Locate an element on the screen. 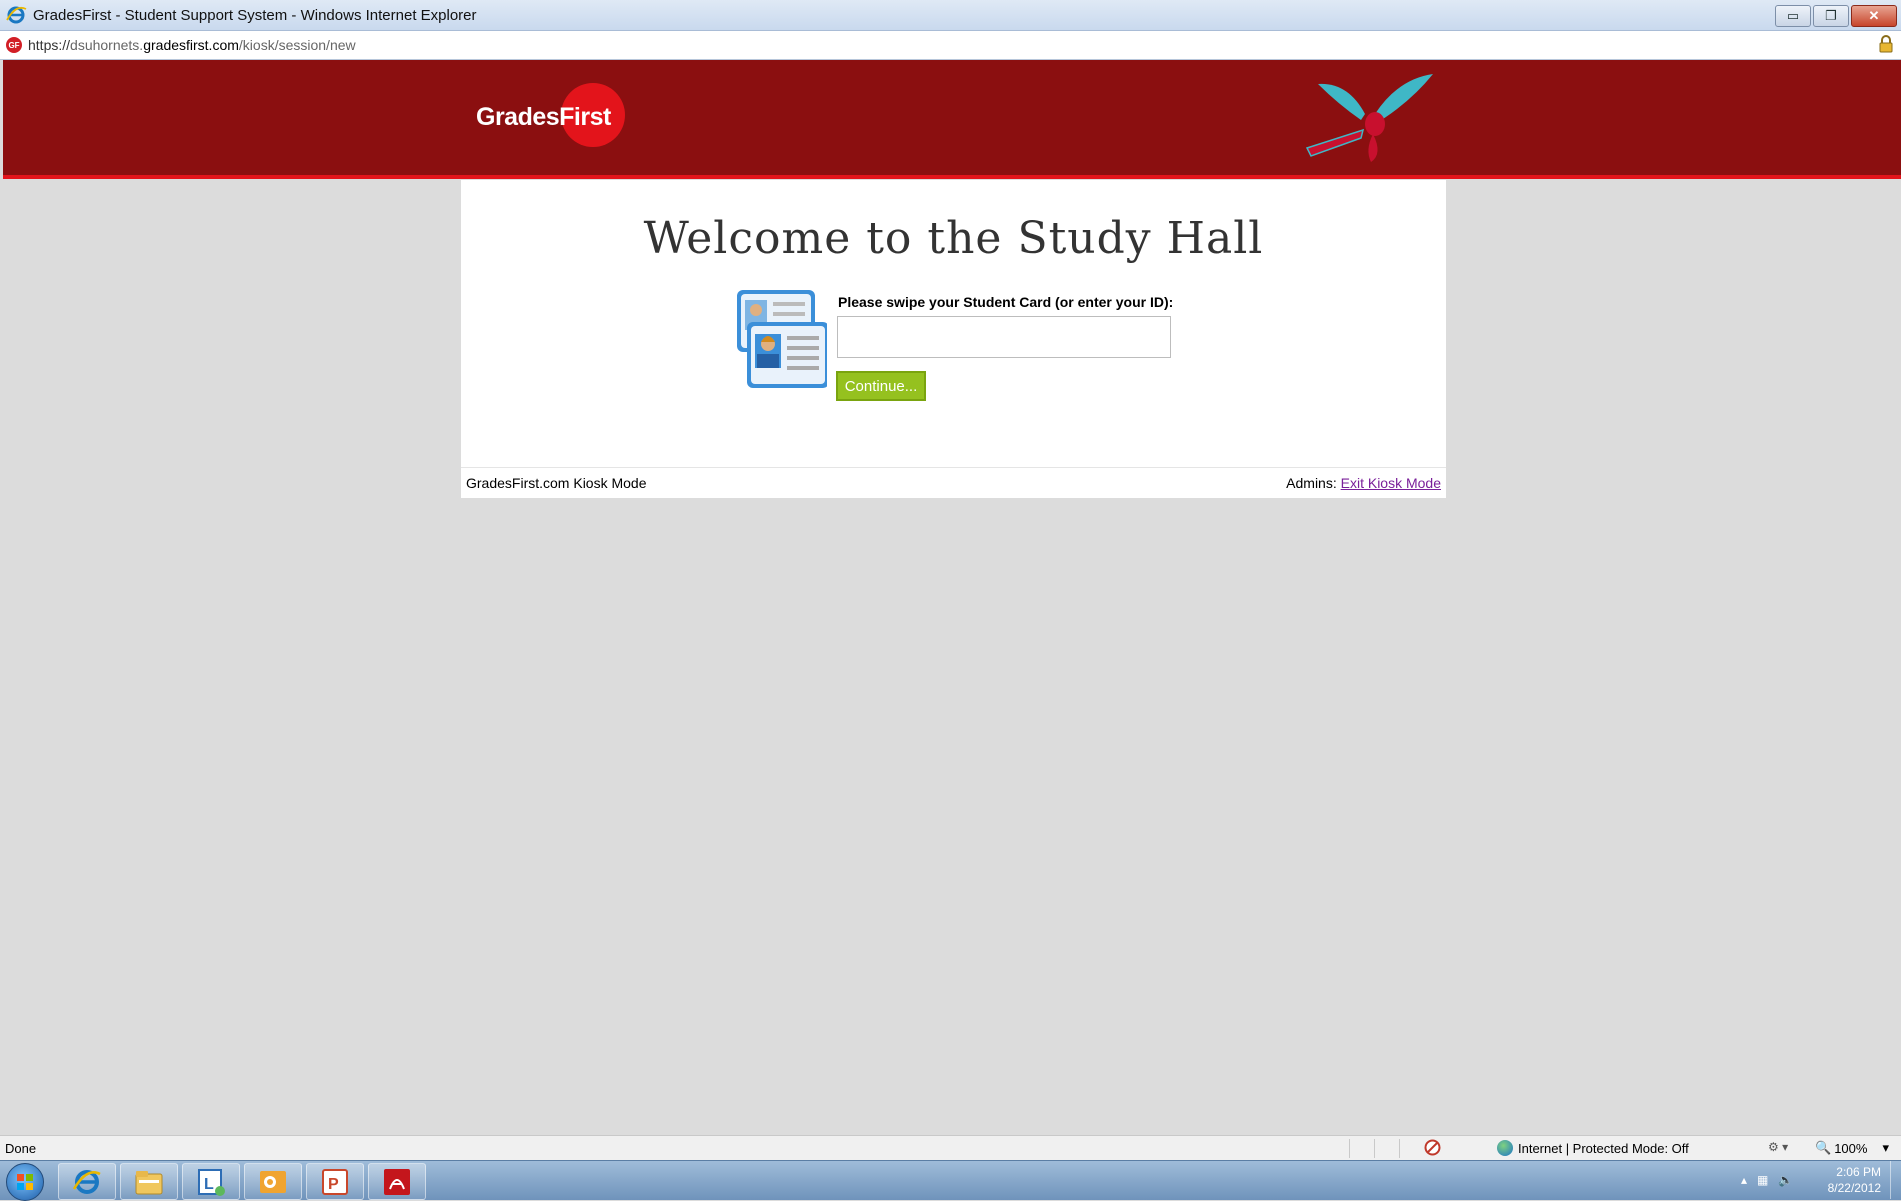 The height and width of the screenshot is (1201, 1901). network-icon: ▦ is located at coordinates (1762, 1180).